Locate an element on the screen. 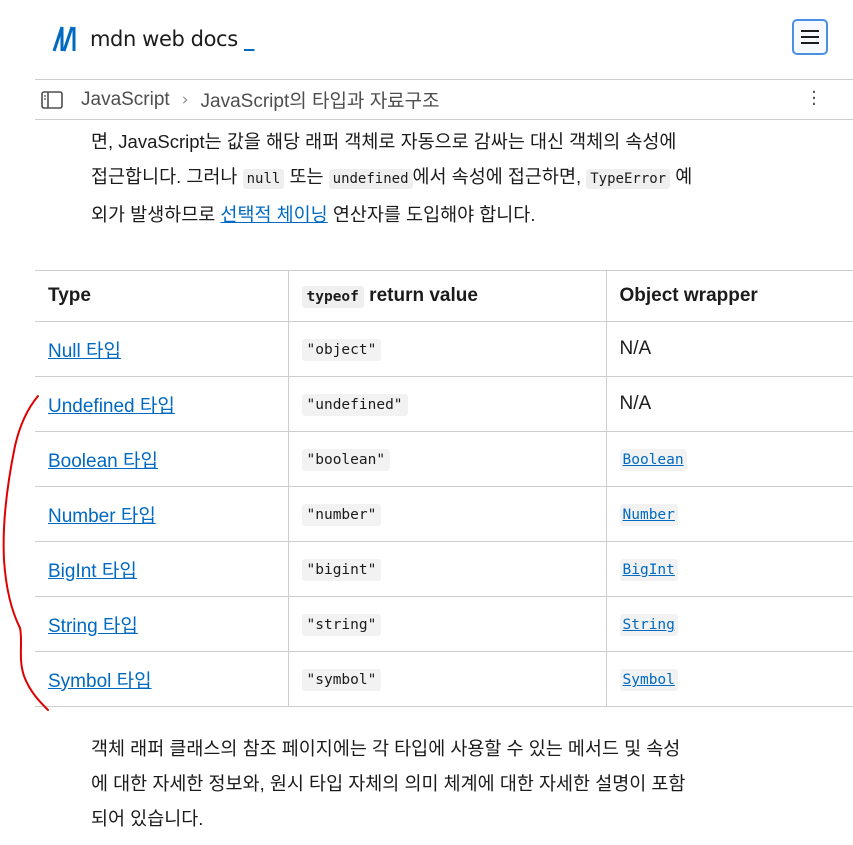 This screenshot has height=845, width=853. sidebar-toggle-icon is located at coordinates (52, 99).